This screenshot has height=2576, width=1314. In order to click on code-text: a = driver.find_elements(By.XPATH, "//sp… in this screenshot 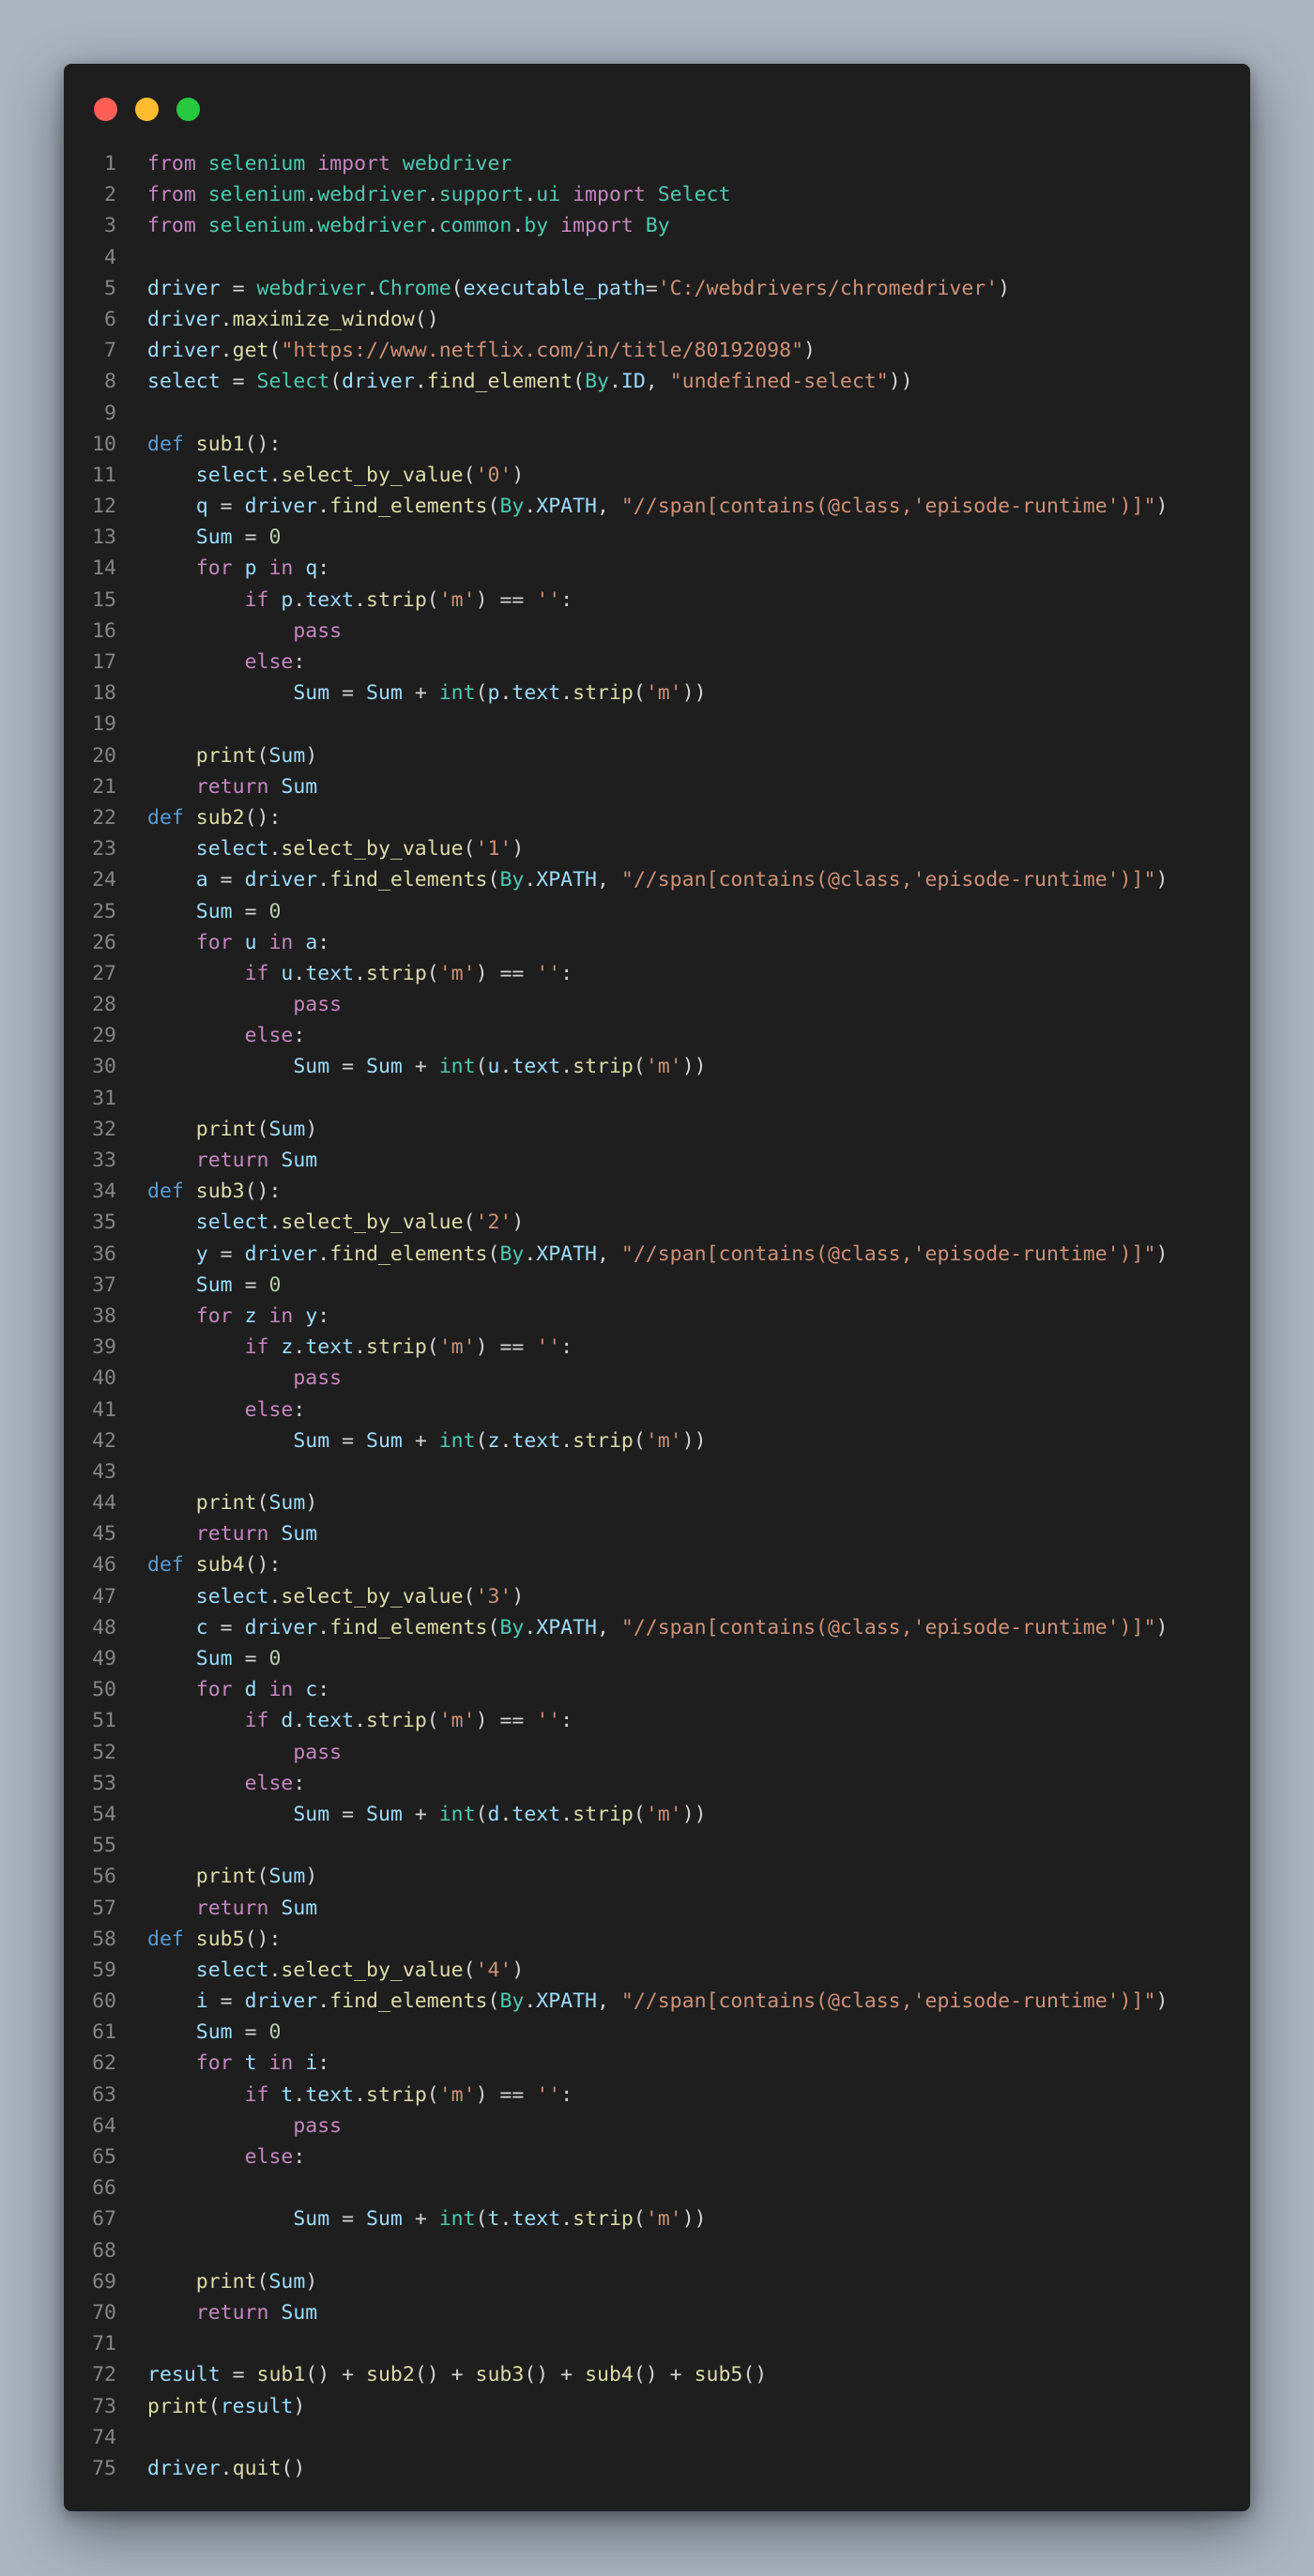, I will do `click(658, 880)`.